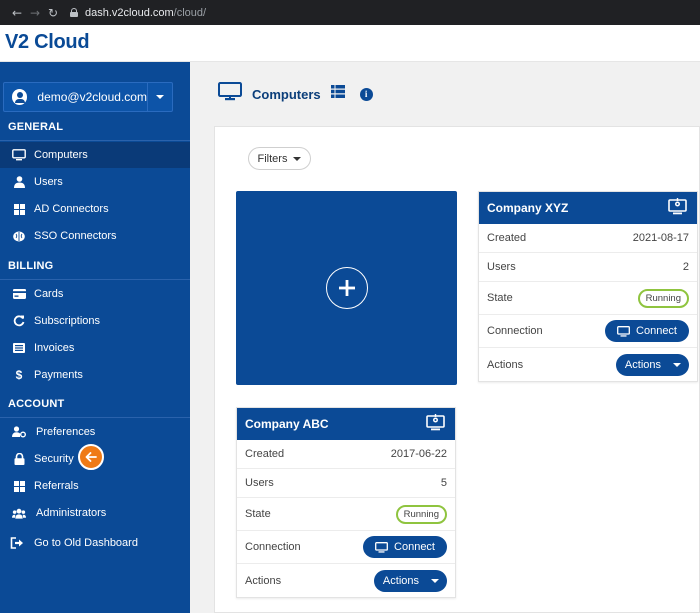 Image resolution: width=700 pixels, height=613 pixels. What do you see at coordinates (443, 483) in the screenshot?
I see `users-value: 5` at bounding box center [443, 483].